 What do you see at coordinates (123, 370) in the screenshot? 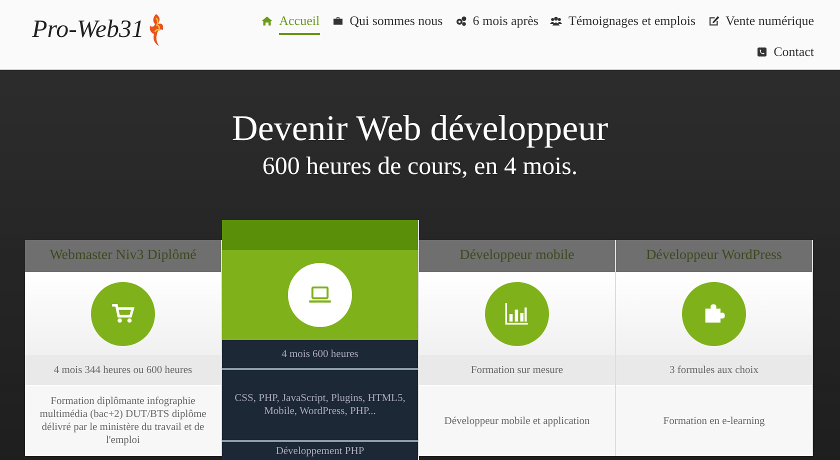
I see `card-row: 4 mois 344 heures ou 600 heures` at bounding box center [123, 370].